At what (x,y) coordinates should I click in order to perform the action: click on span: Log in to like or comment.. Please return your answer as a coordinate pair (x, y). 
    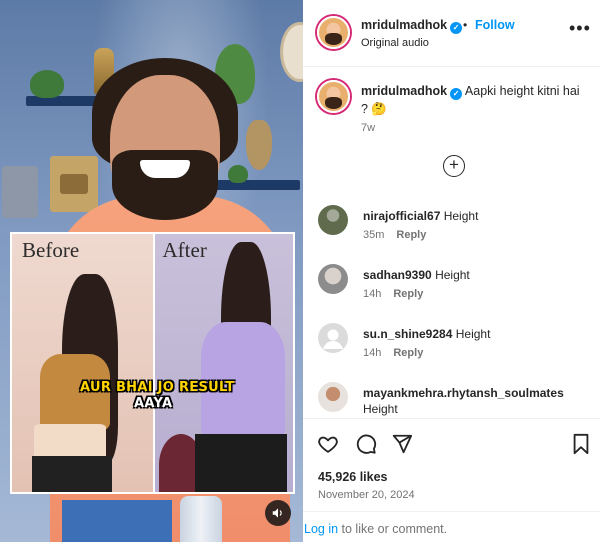
    Looking at the image, I should click on (375, 529).